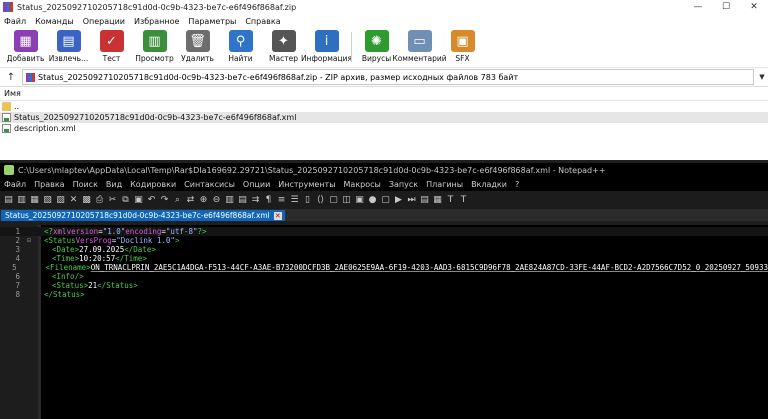 This screenshot has width=768, height=419. I want to click on fold-toggle-icon: ⊟, so click(29, 240).